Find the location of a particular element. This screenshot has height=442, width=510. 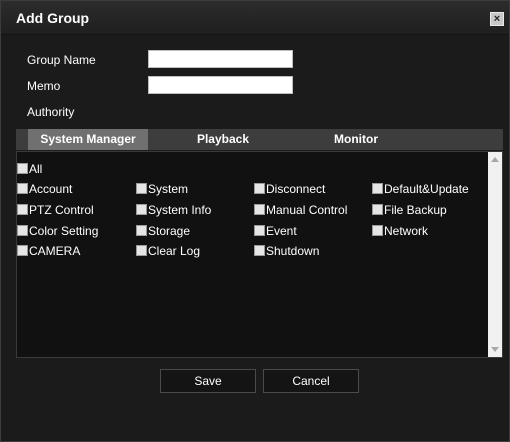

checkbox-label: File Backup is located at coordinates (415, 210).